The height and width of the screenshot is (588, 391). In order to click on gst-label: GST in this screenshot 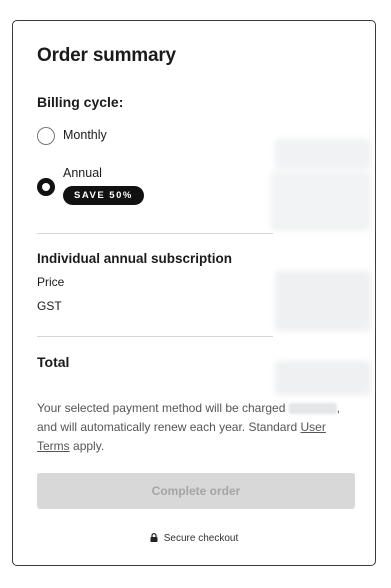, I will do `click(49, 306)`.